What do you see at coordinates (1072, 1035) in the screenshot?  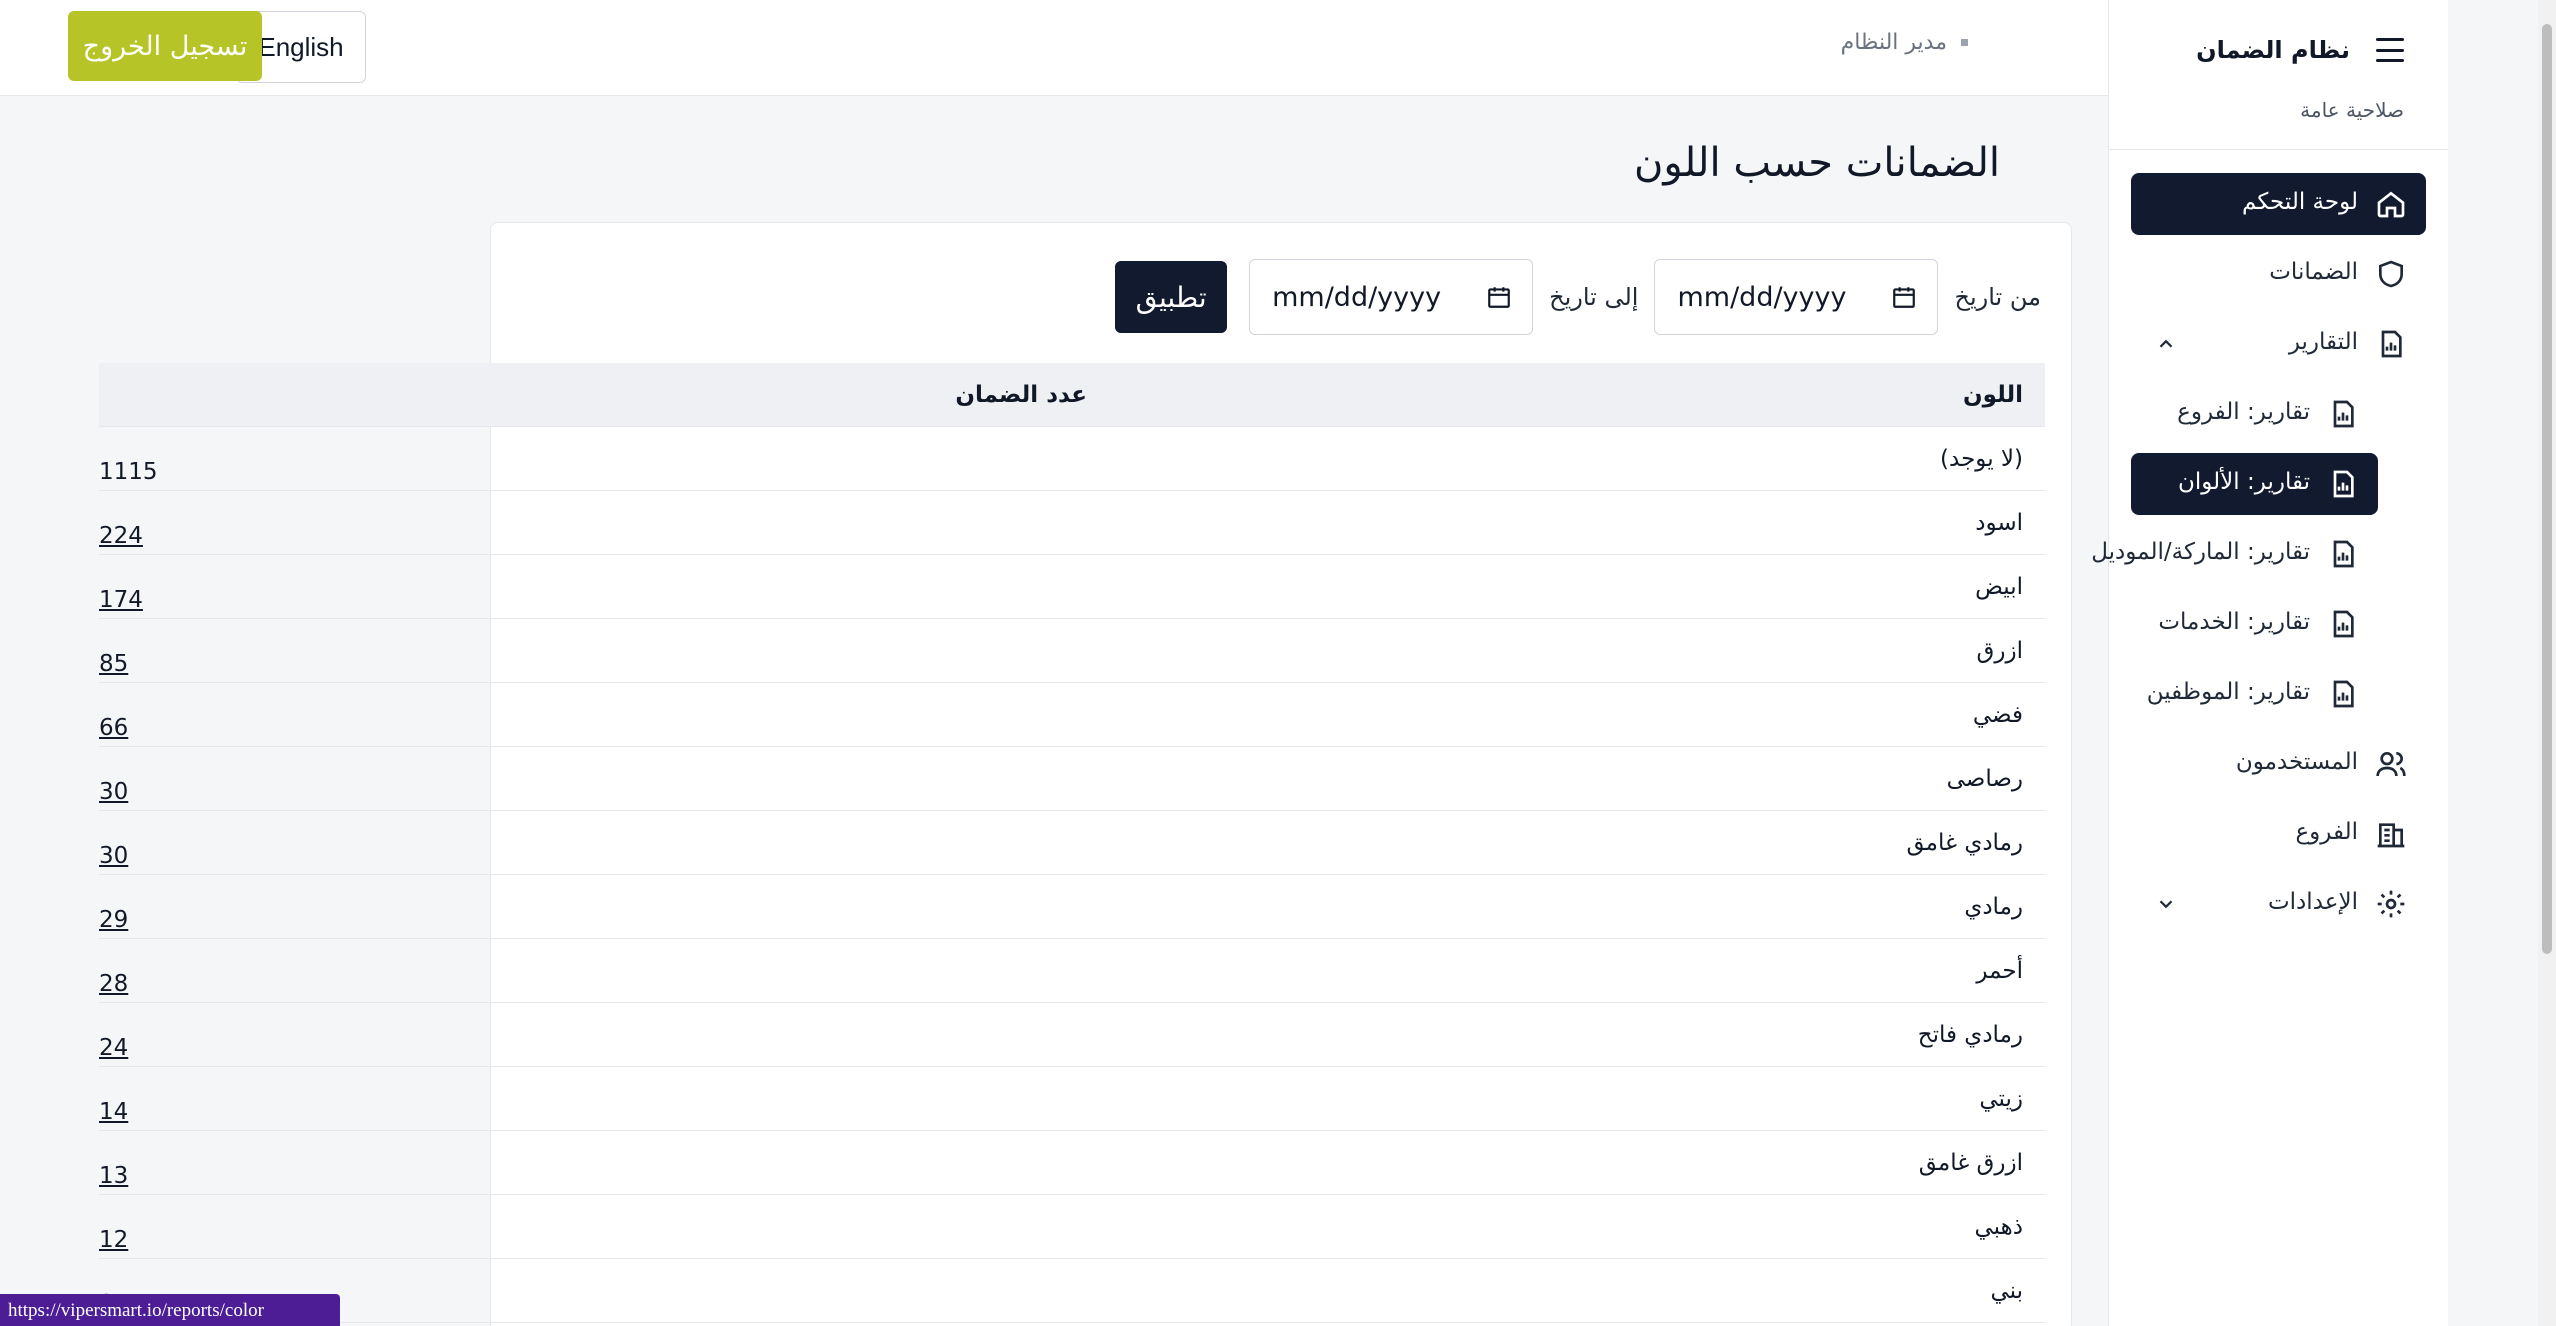 I see `table-row: رمادي فاتح 24` at bounding box center [1072, 1035].